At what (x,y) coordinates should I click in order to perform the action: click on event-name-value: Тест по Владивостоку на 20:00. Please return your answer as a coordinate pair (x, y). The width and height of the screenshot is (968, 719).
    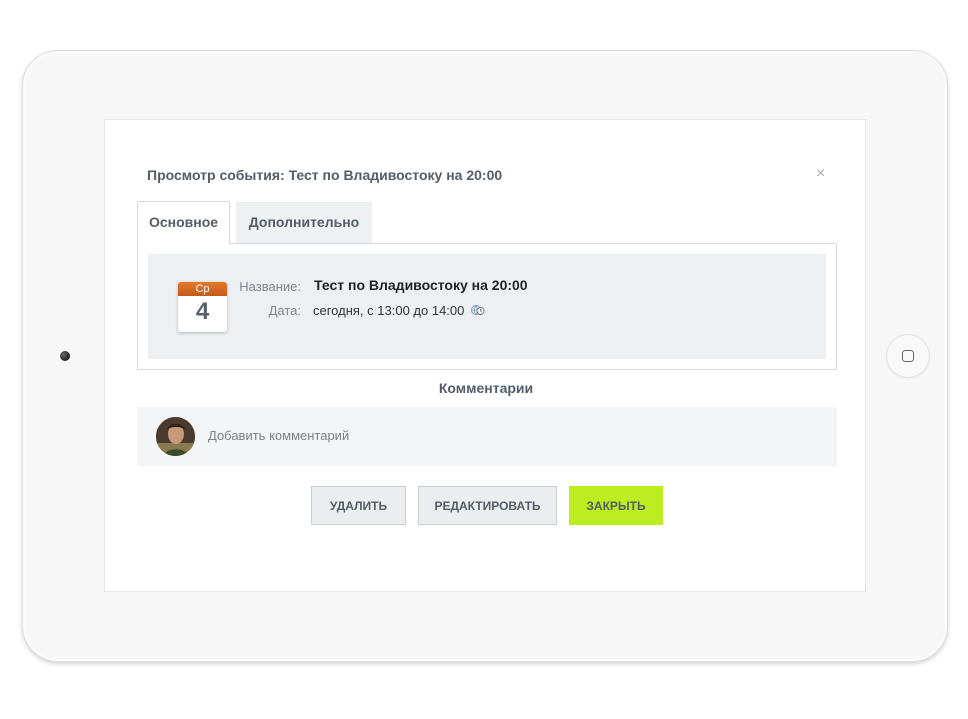
    Looking at the image, I should click on (421, 285).